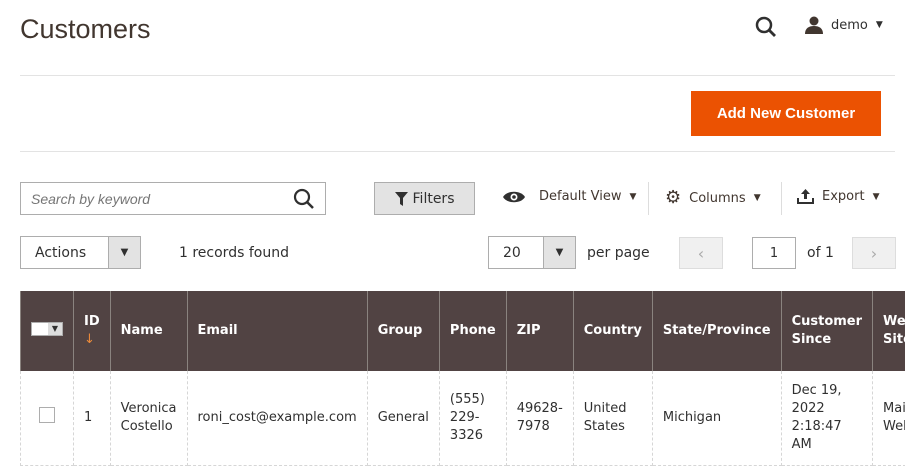 The width and height of the screenshot is (905, 469). Describe the element at coordinates (843, 196) in the screenshot. I see `export-label: Export` at that location.